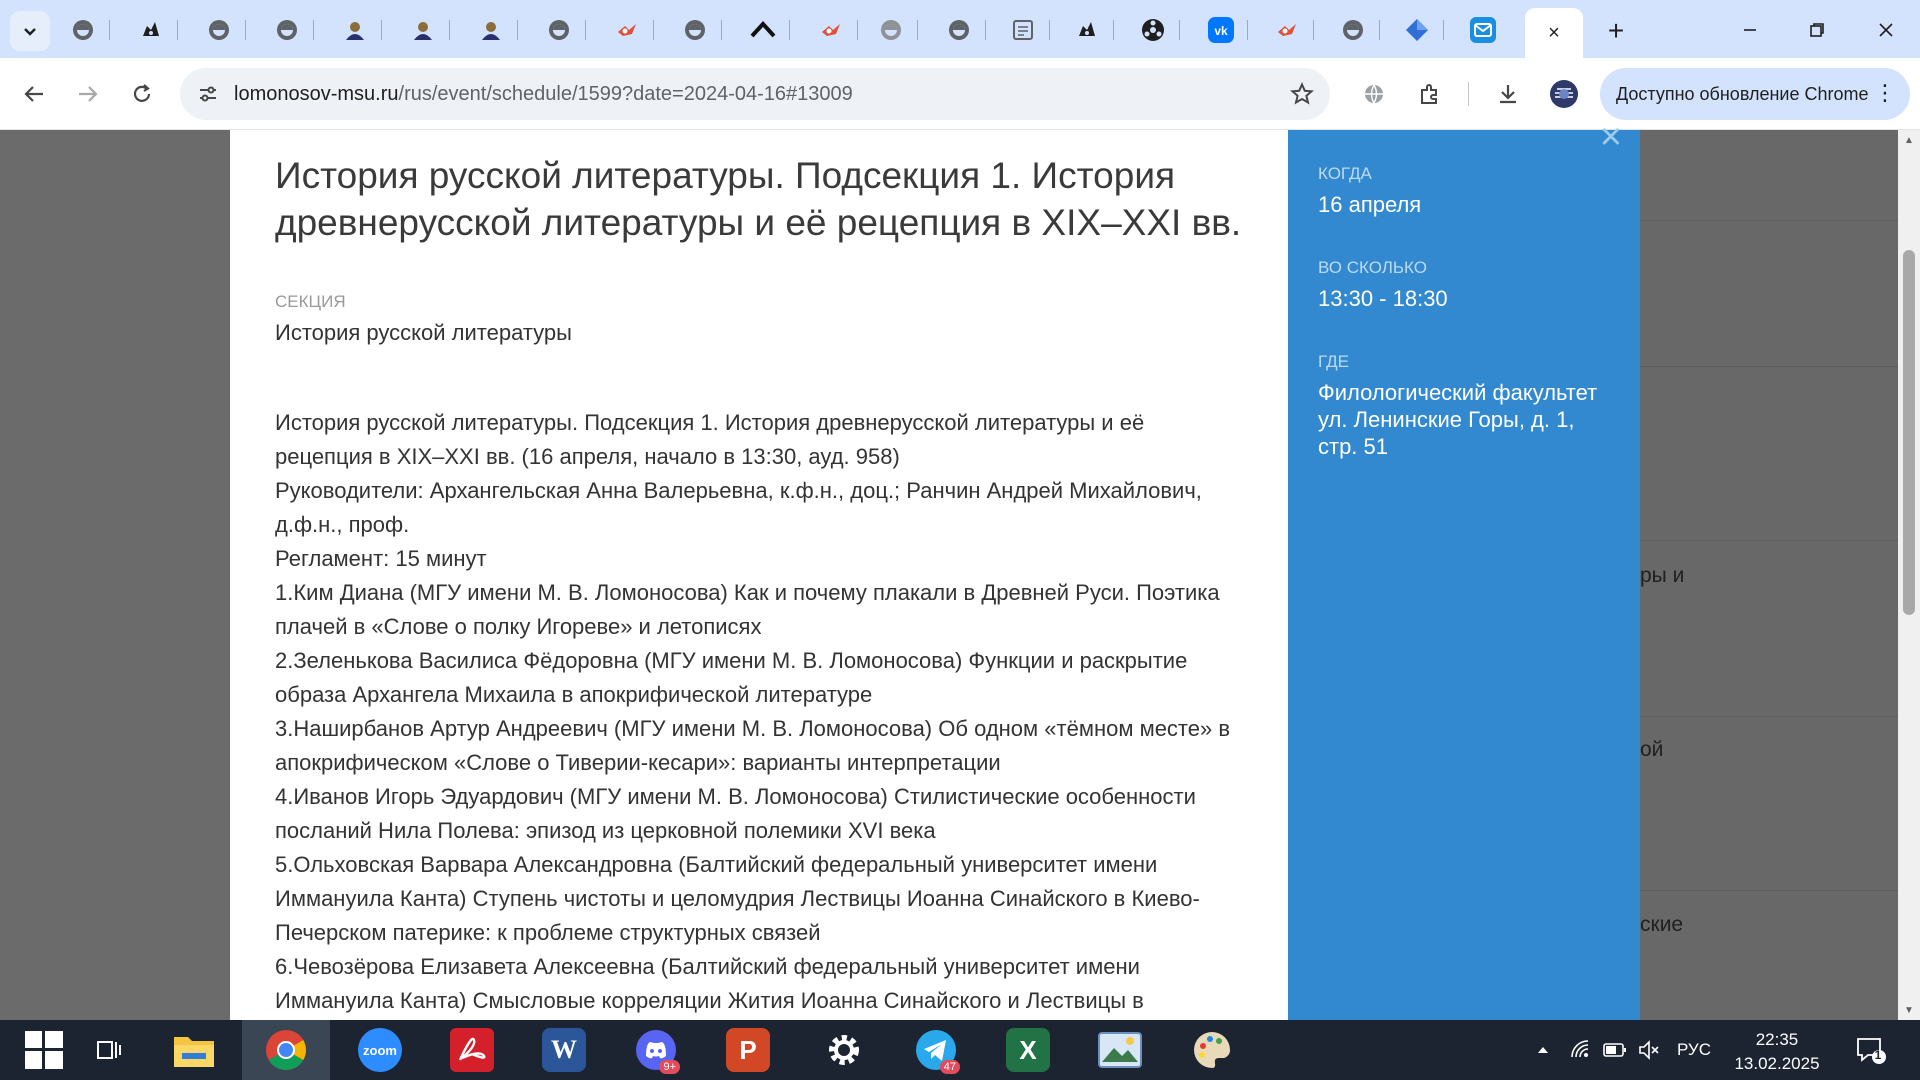 This screenshot has height=1080, width=1920. I want to click on taskbar-zoom: zoom, so click(380, 1050).